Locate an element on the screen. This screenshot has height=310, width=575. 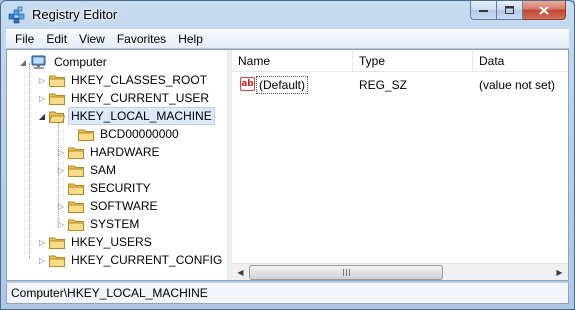
minimize-icon is located at coordinates (483, 11).